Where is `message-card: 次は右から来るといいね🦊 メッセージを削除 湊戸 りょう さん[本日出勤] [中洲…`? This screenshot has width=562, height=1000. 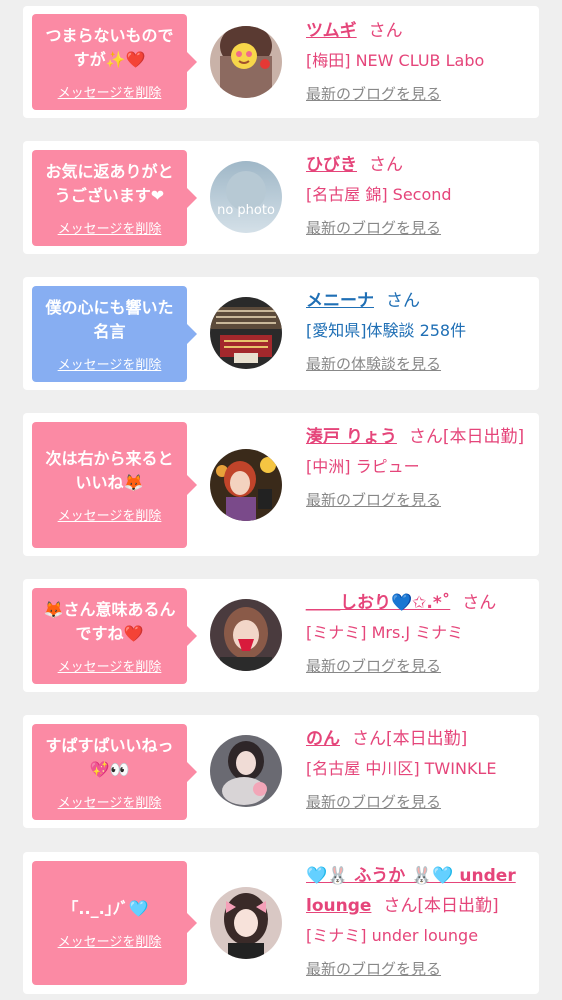
message-card: 次は右から来るといいね🦊 メッセージを削除 湊戸 りょう さん[本日出勤] [中洲… is located at coordinates (281, 484).